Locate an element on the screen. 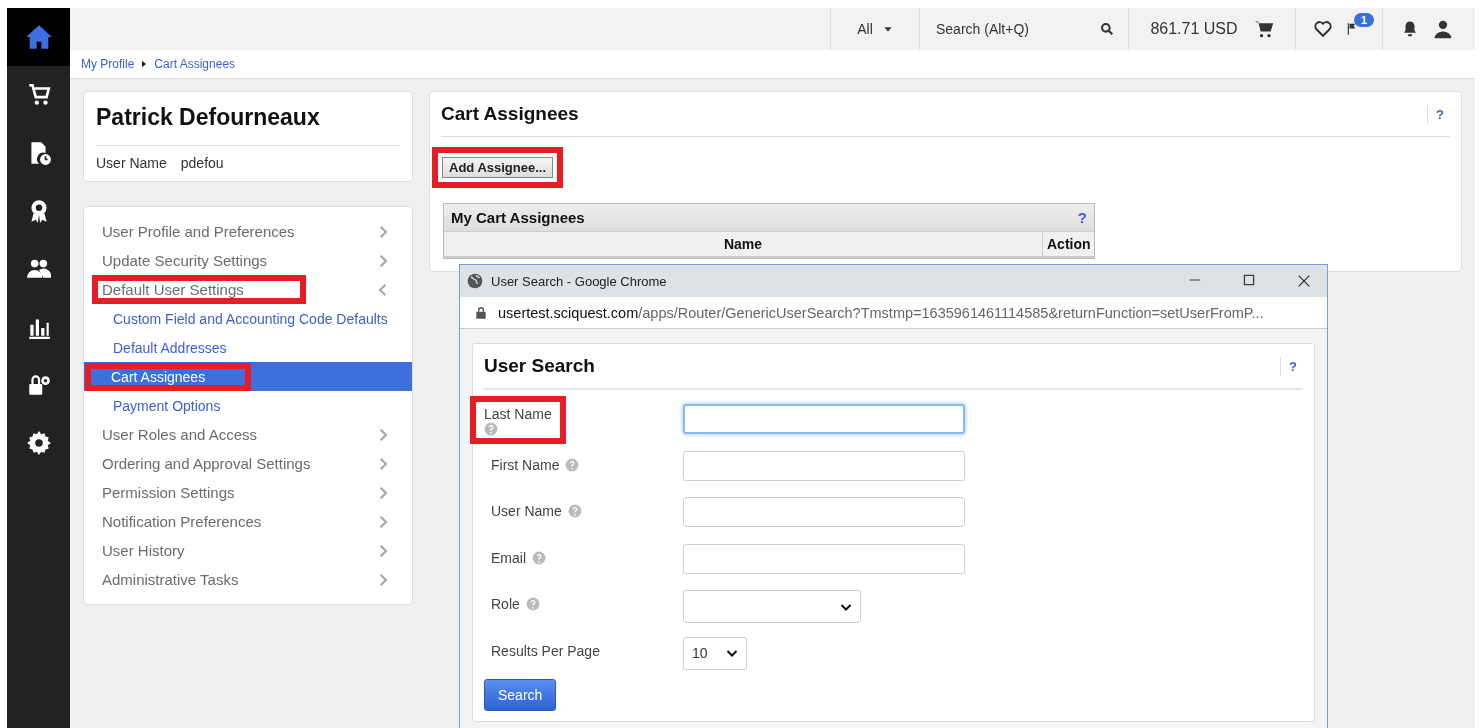 The height and width of the screenshot is (728, 1482). bell-icon is located at coordinates (1410, 29).